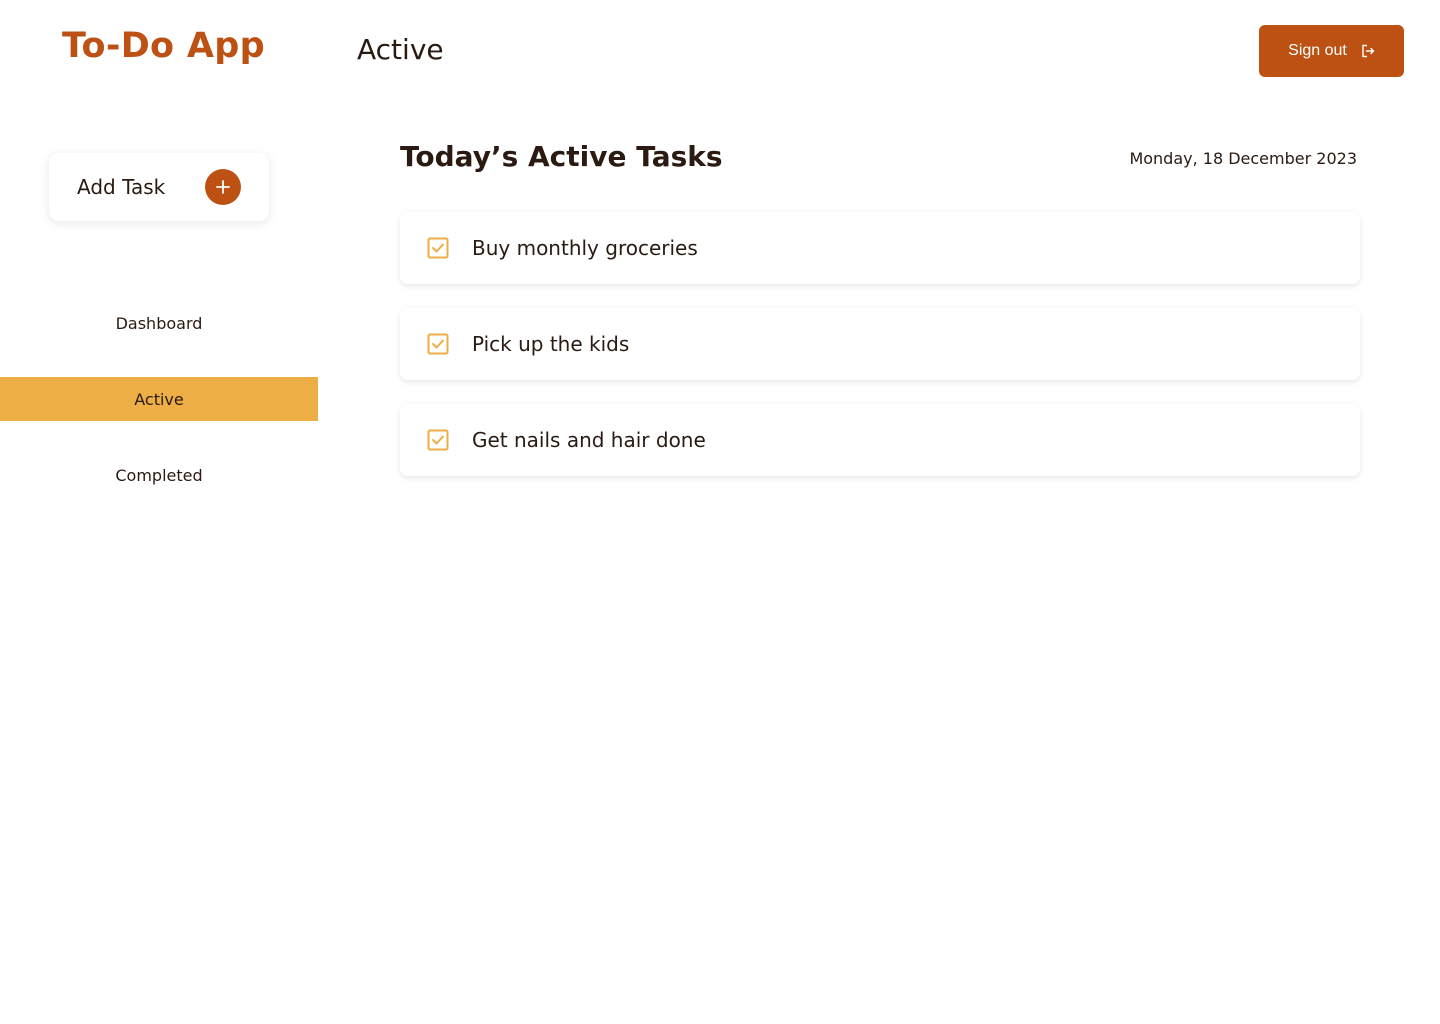  What do you see at coordinates (1317, 50) in the screenshot?
I see `sign-out-label: Sign out` at bounding box center [1317, 50].